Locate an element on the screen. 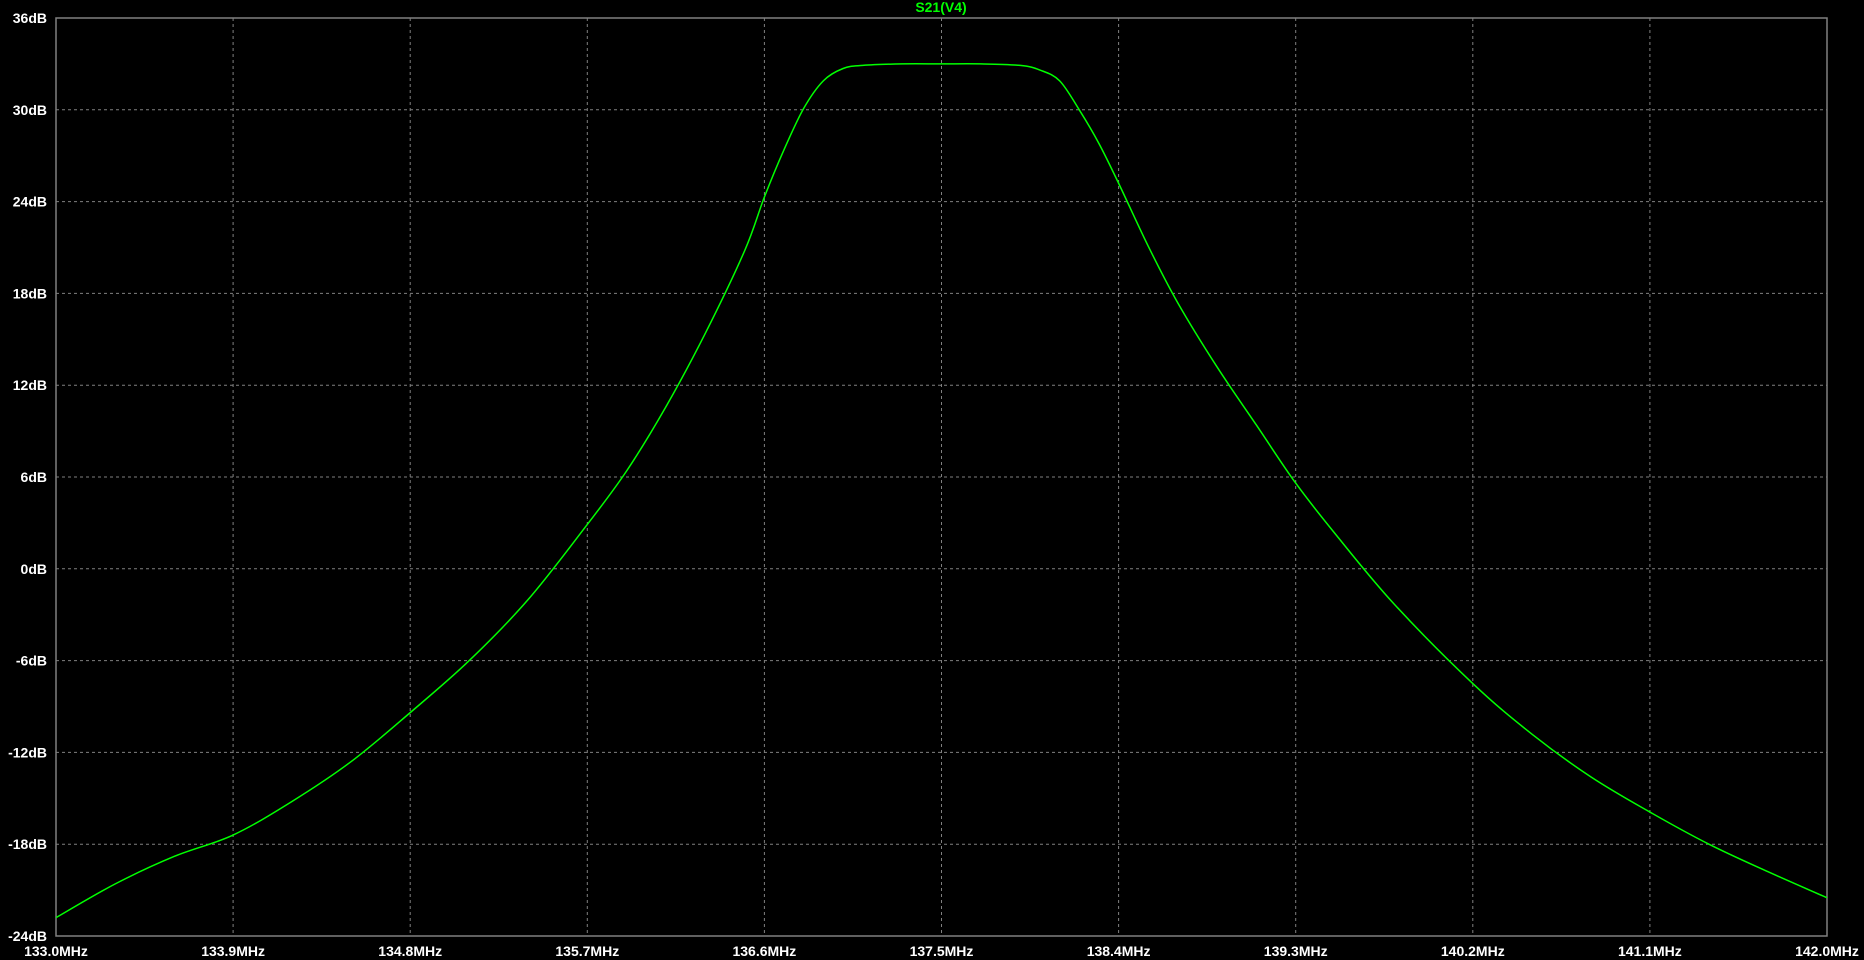 The image size is (1864, 960). y-tick-label: 12dB is located at coordinates (30, 385).